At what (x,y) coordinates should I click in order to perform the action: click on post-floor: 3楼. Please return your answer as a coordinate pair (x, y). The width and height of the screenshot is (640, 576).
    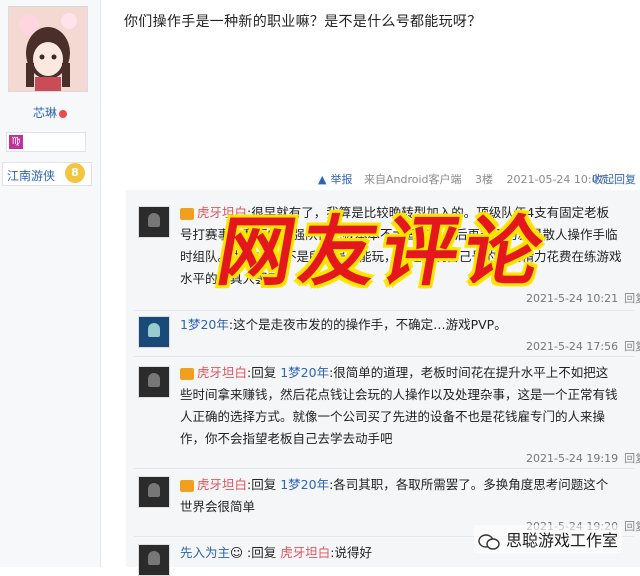
    Looking at the image, I should click on (484, 179).